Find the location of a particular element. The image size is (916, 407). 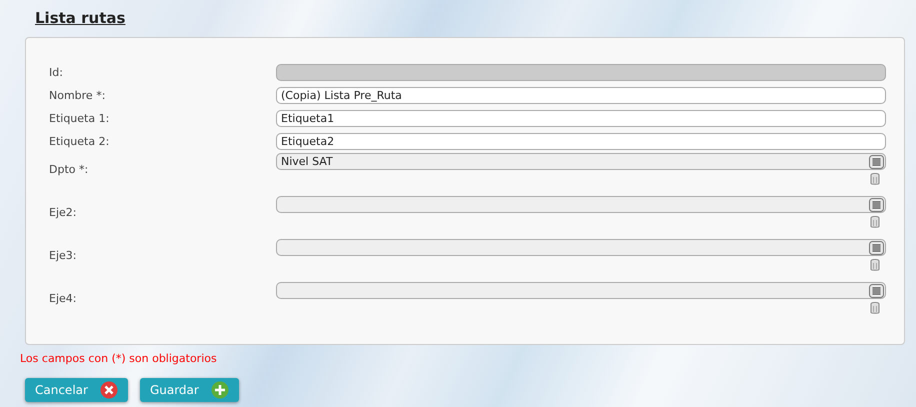

field-label: Eje2: is located at coordinates (63, 212).